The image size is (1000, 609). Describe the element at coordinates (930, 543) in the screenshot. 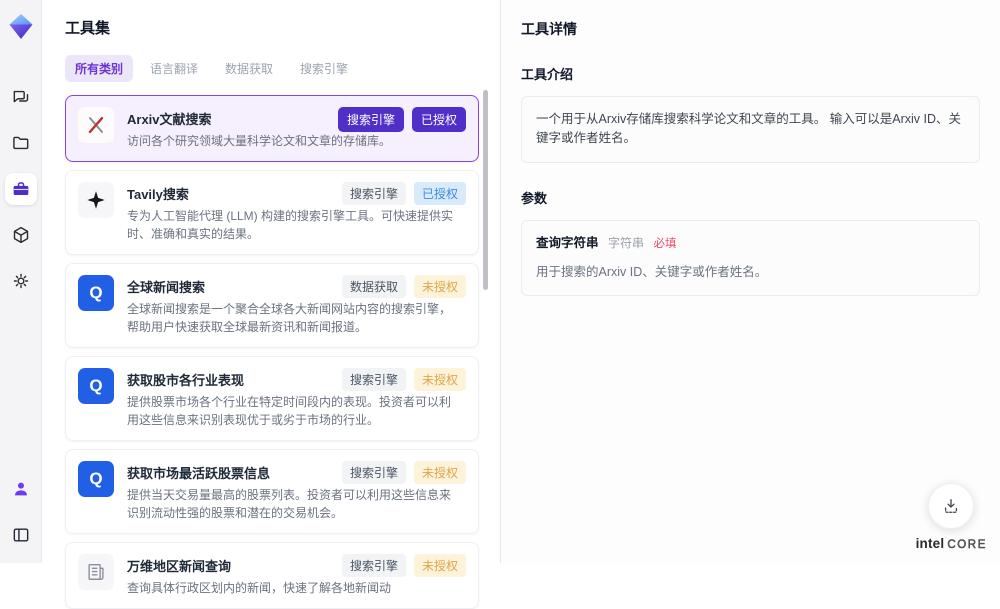

I see `intel-wordmark: intel` at that location.